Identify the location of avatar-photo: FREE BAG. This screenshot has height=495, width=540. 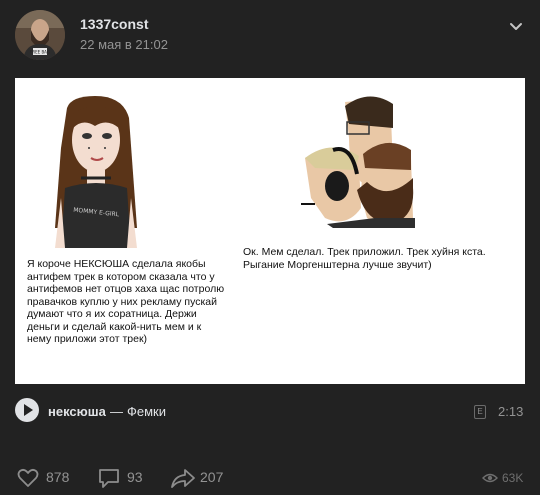
(40, 35).